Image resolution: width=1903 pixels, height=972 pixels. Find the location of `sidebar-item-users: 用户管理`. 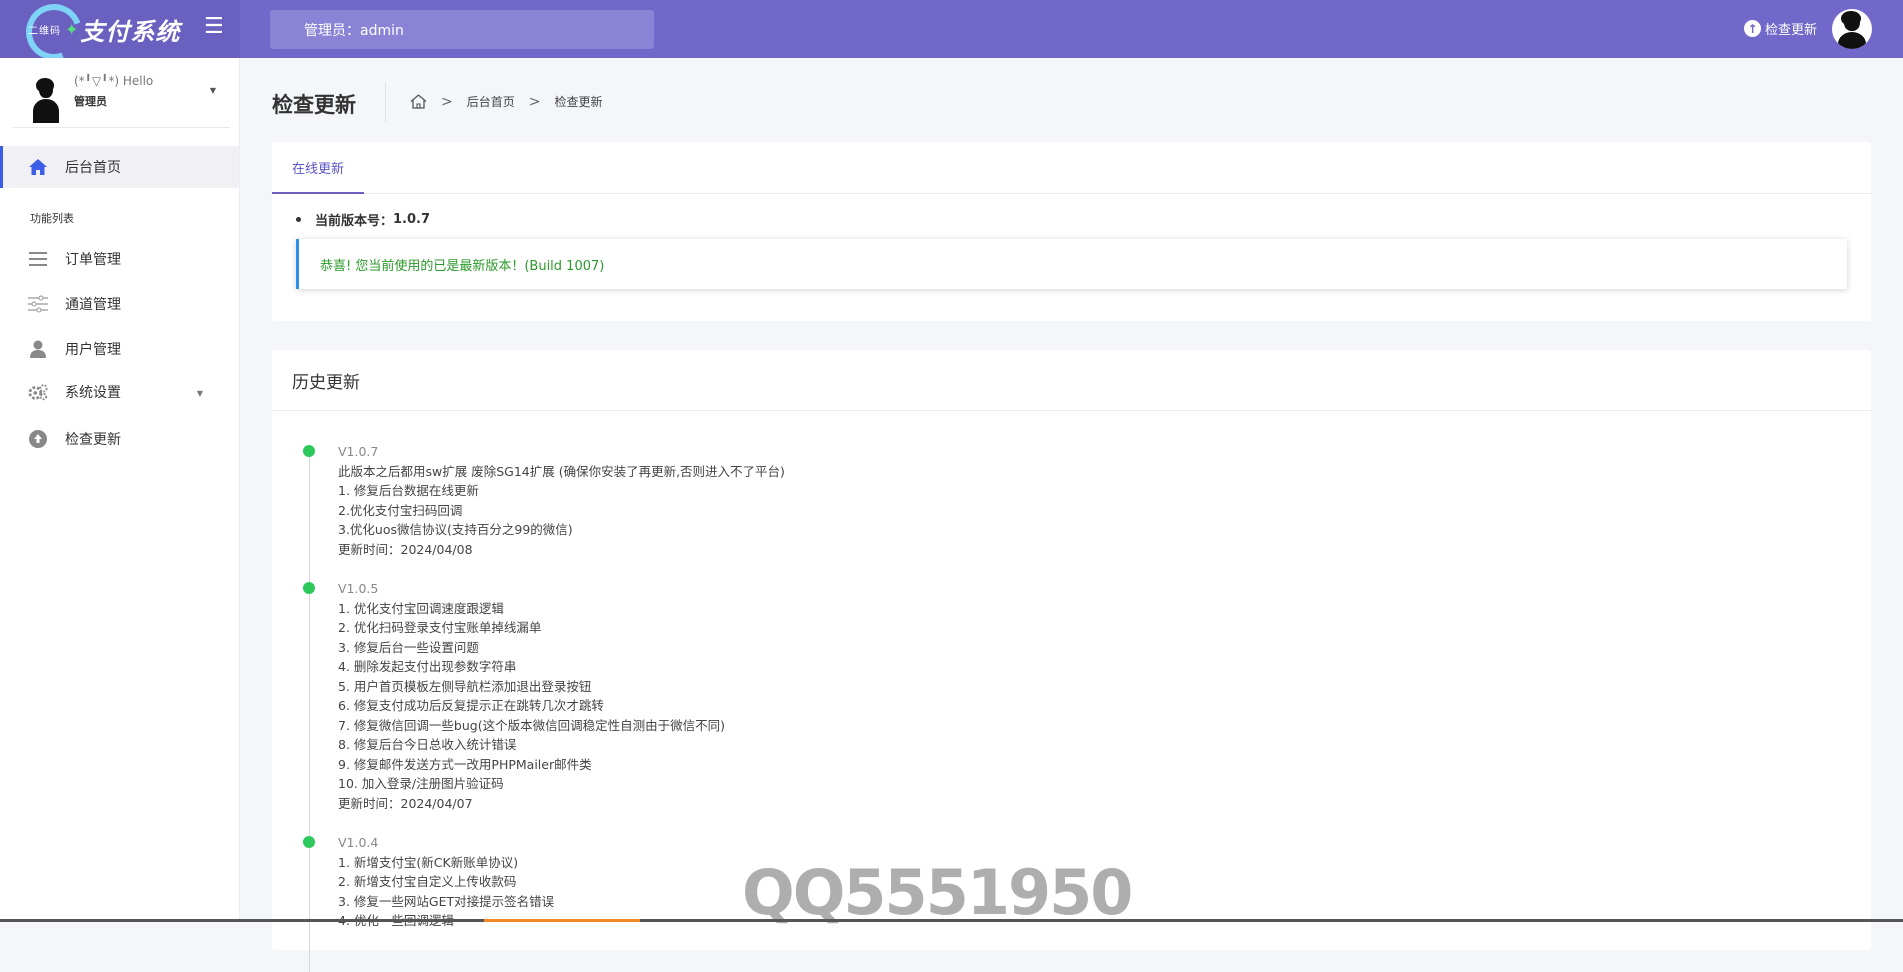

sidebar-item-users: 用户管理 is located at coordinates (119, 349).